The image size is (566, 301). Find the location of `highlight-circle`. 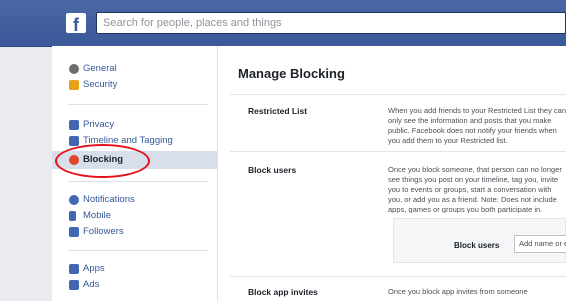

highlight-circle is located at coordinates (102, 161).